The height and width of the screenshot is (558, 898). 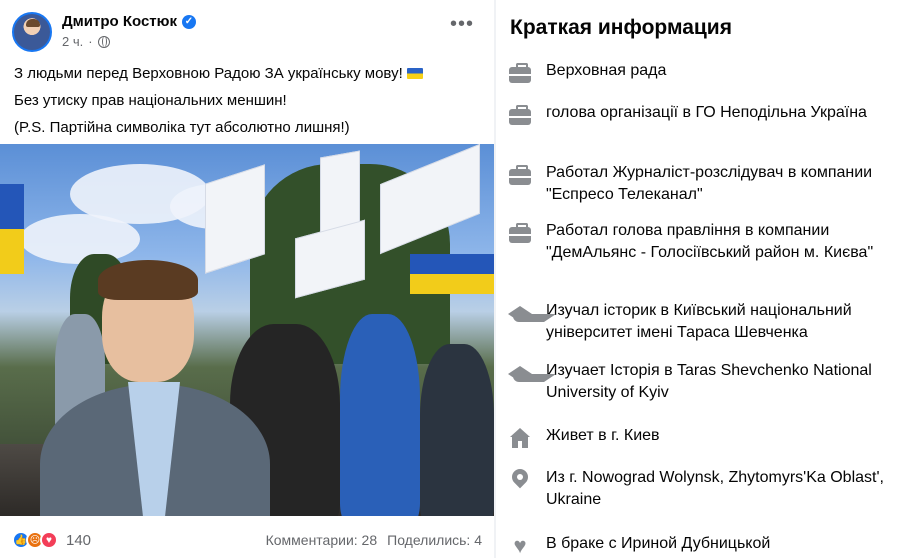 I want to click on info-item-text: Живет в г. Киев, so click(x=603, y=436).